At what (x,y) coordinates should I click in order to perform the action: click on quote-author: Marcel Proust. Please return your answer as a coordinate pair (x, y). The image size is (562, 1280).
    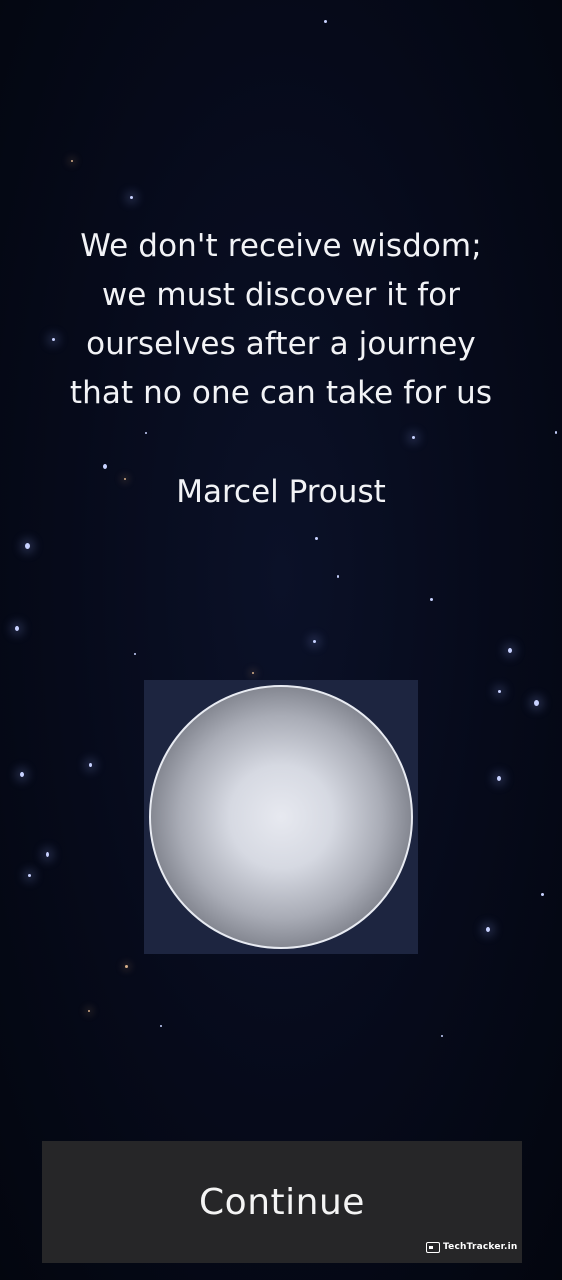
    Looking at the image, I should click on (281, 492).